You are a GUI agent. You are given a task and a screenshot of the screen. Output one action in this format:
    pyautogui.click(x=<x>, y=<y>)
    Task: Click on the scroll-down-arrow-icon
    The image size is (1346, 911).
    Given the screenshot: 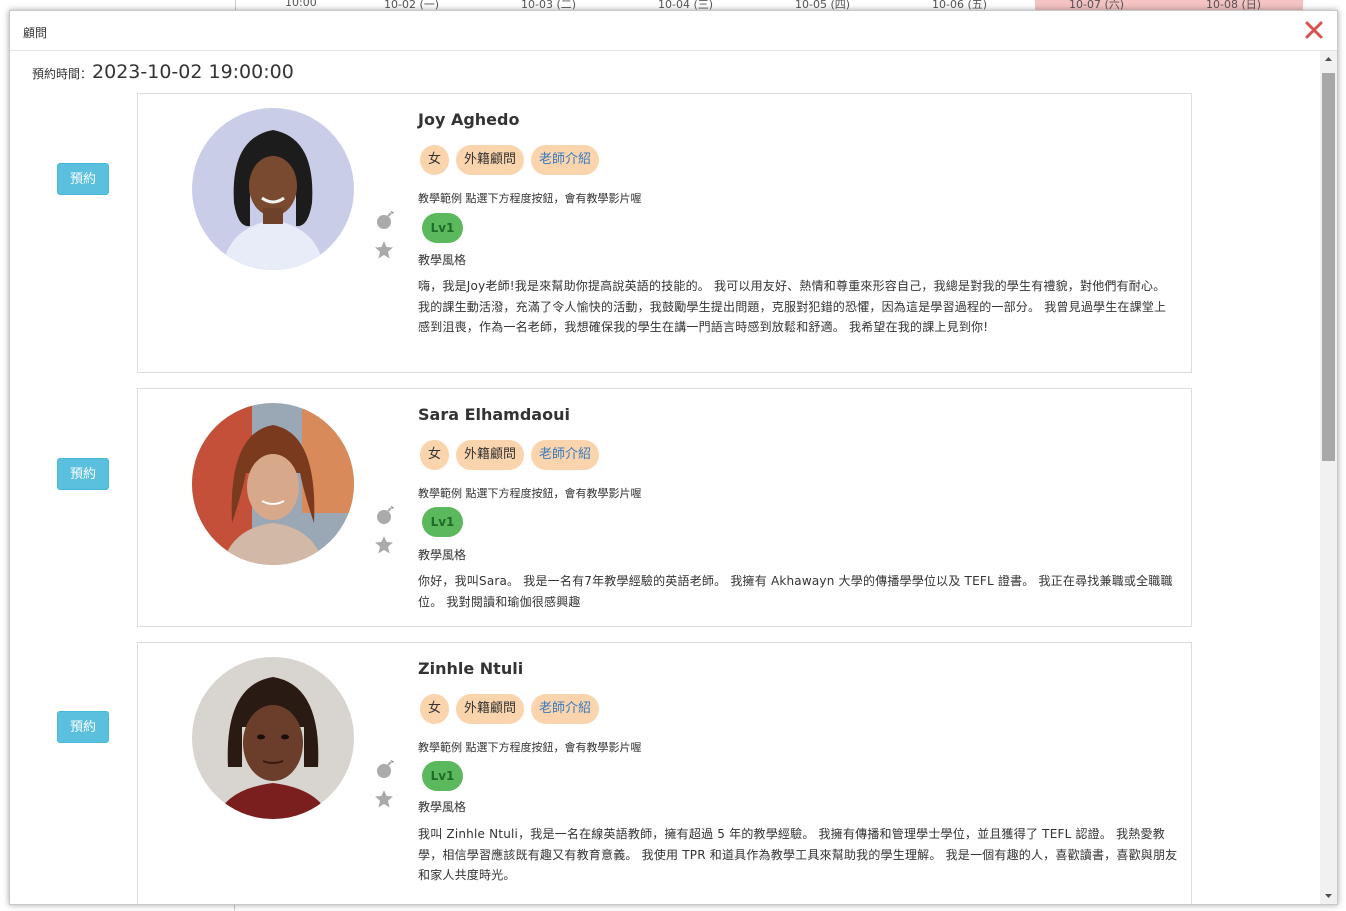 What is the action you would take?
    pyautogui.click(x=1328, y=895)
    